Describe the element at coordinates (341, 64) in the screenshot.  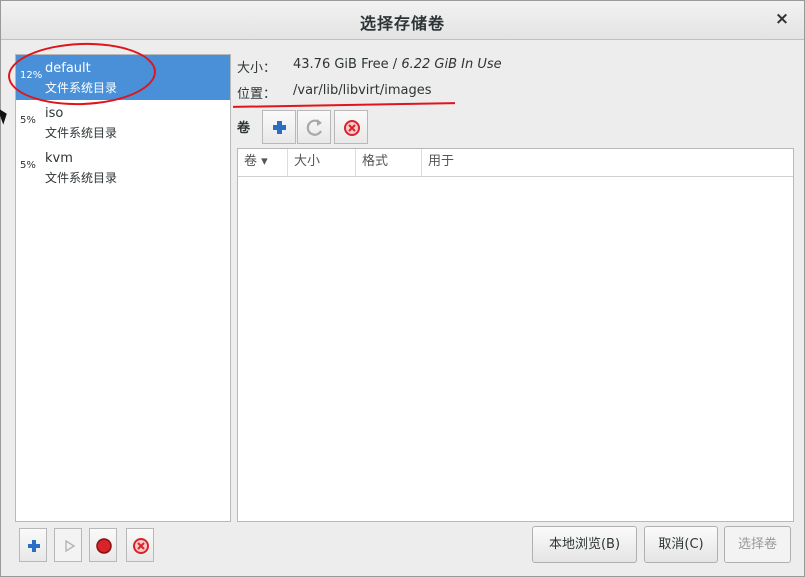
I see `size-free: 43.76 GiB Free` at that location.